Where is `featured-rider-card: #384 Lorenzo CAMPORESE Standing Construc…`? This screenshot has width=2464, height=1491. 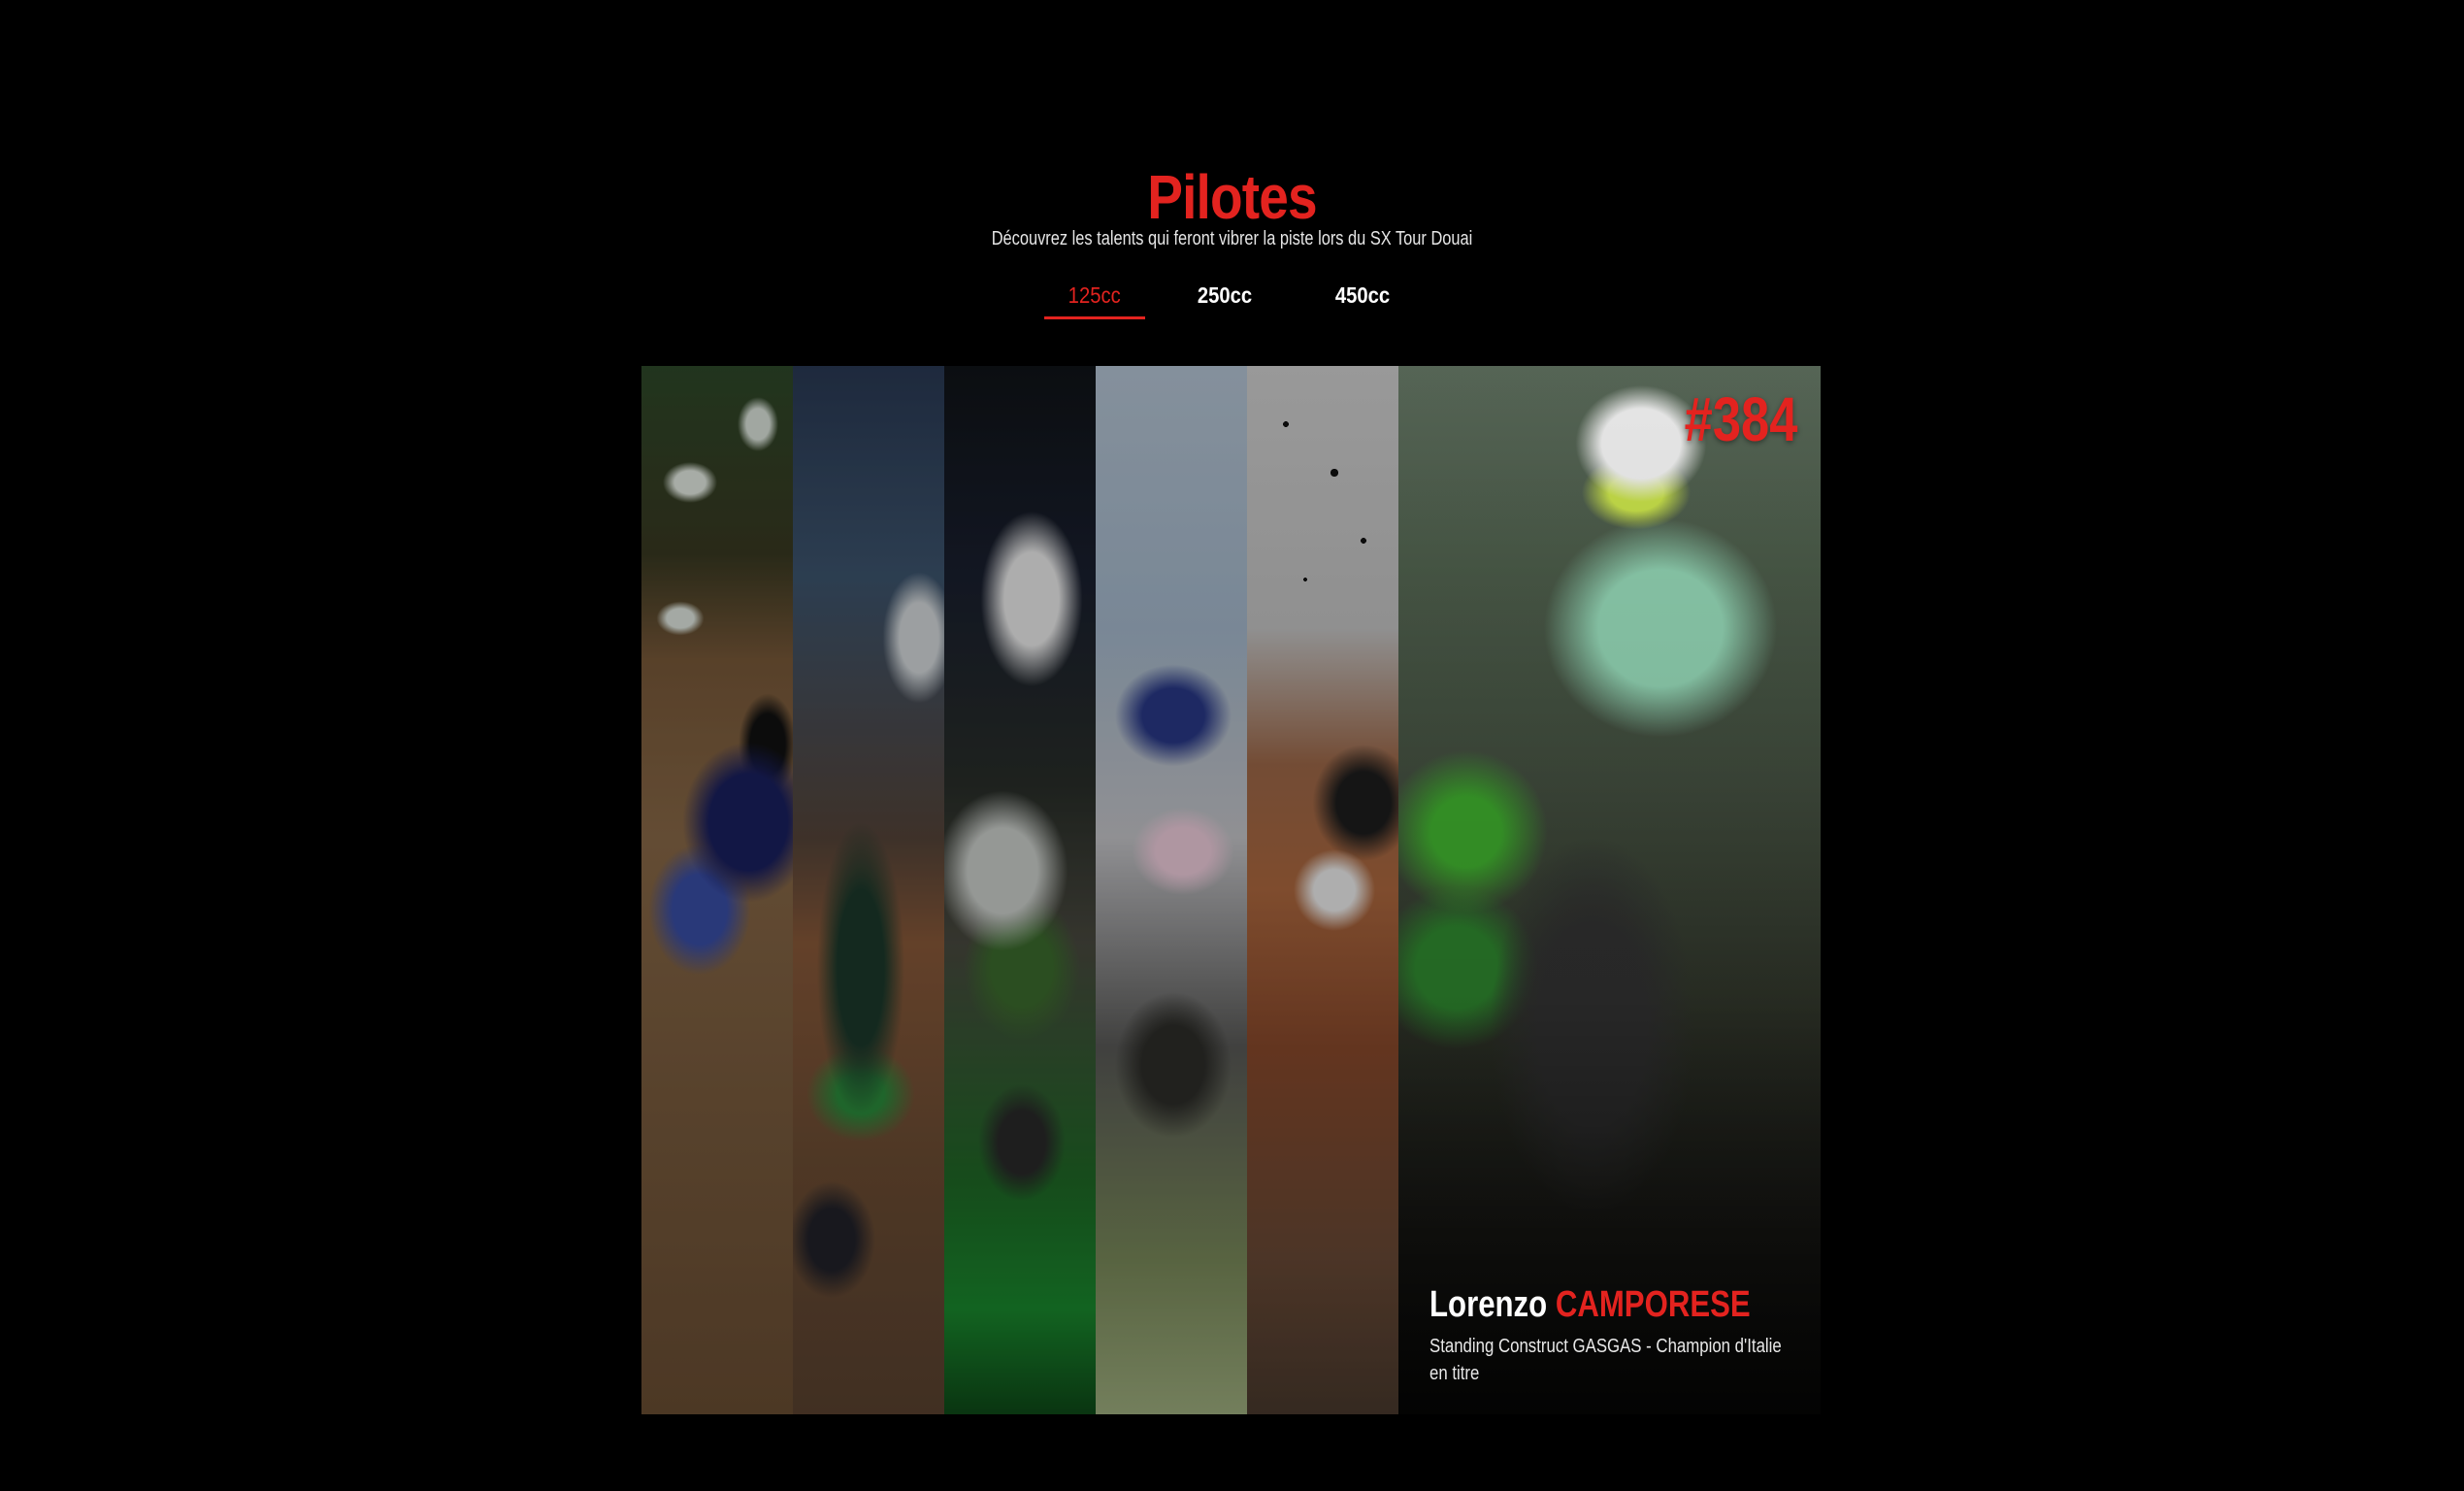 featured-rider-card: #384 Lorenzo CAMPORESE Standing Construc… is located at coordinates (1610, 890).